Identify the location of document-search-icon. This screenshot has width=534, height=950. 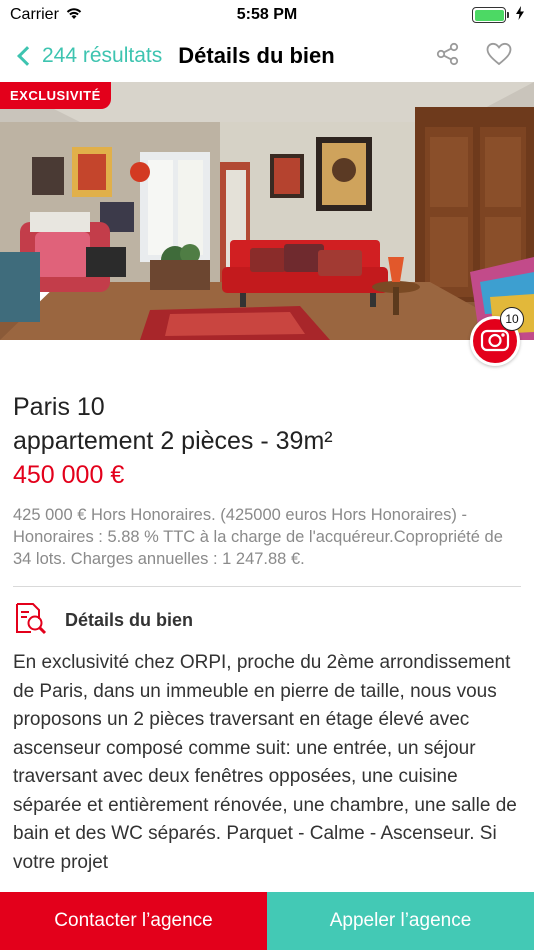
(30, 620).